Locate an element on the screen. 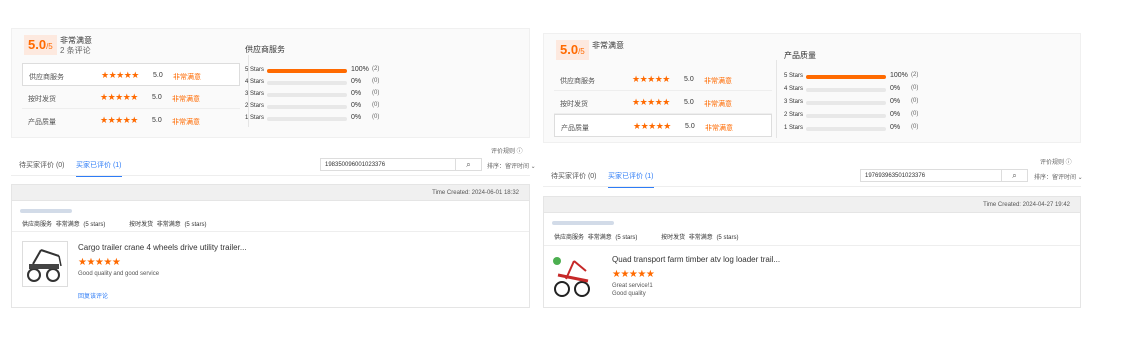  product-thumbnail-icon is located at coordinates (44, 265).